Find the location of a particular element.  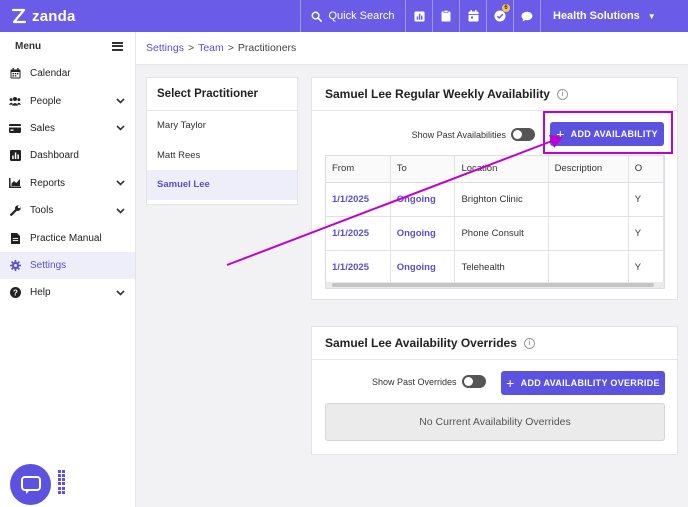

help-icon: ? is located at coordinates (15, 293).